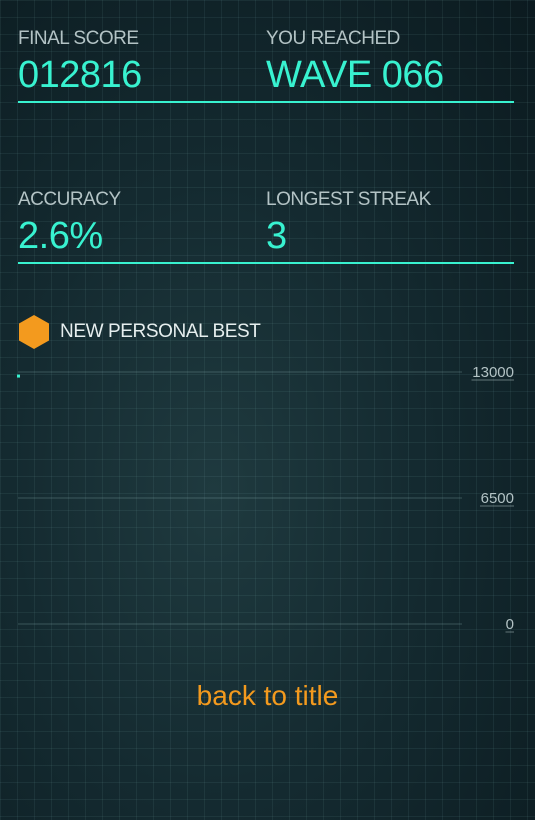  What do you see at coordinates (497, 498) in the screenshot?
I see `y-tick-label: 6500` at bounding box center [497, 498].